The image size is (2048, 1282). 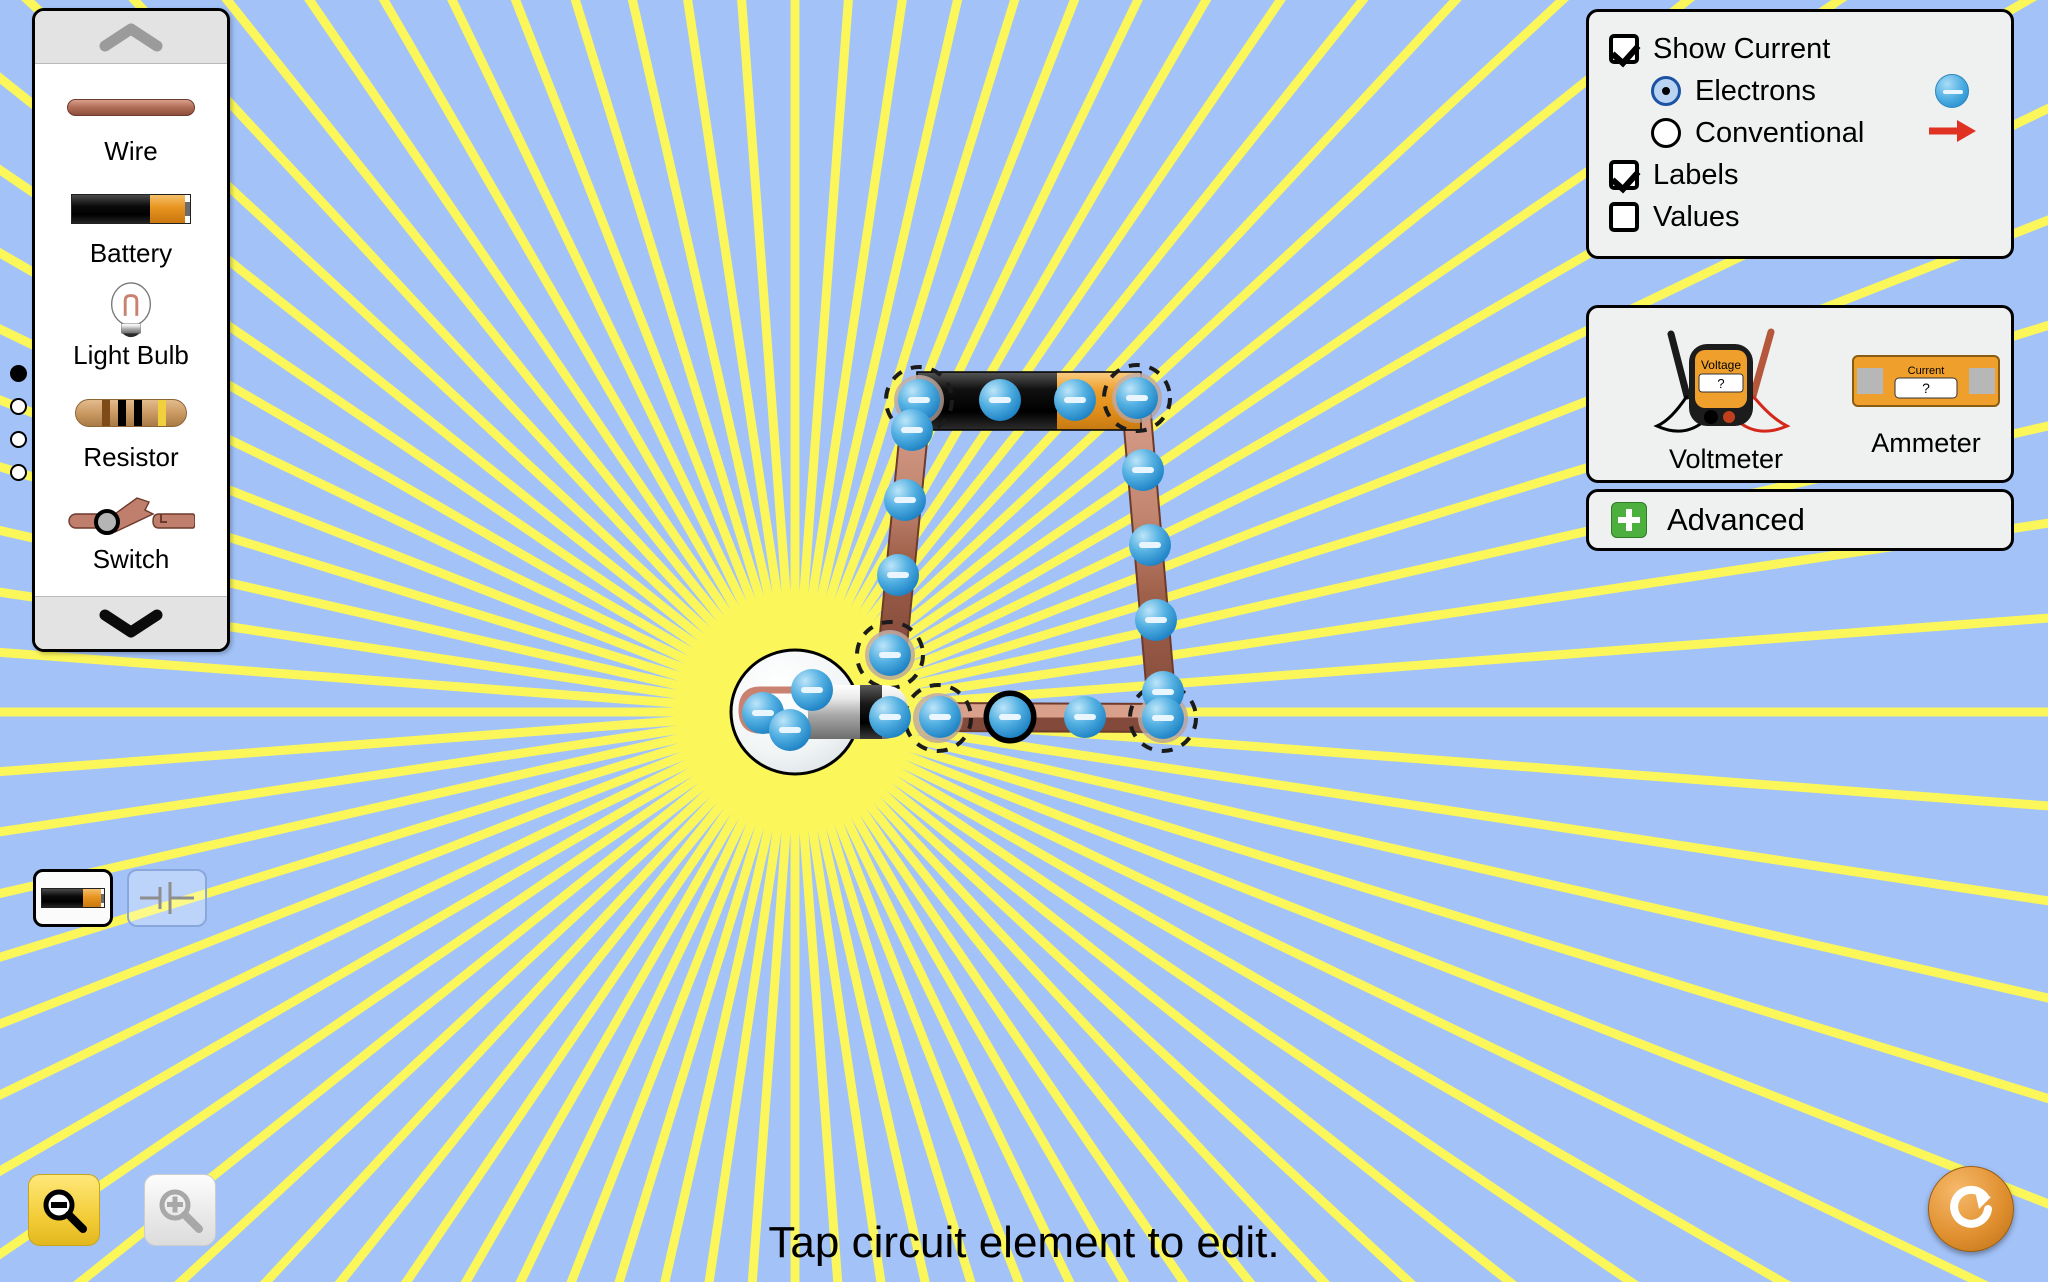 I want to click on ammeter-tool: Current ? Ammeter, so click(x=1926, y=404).